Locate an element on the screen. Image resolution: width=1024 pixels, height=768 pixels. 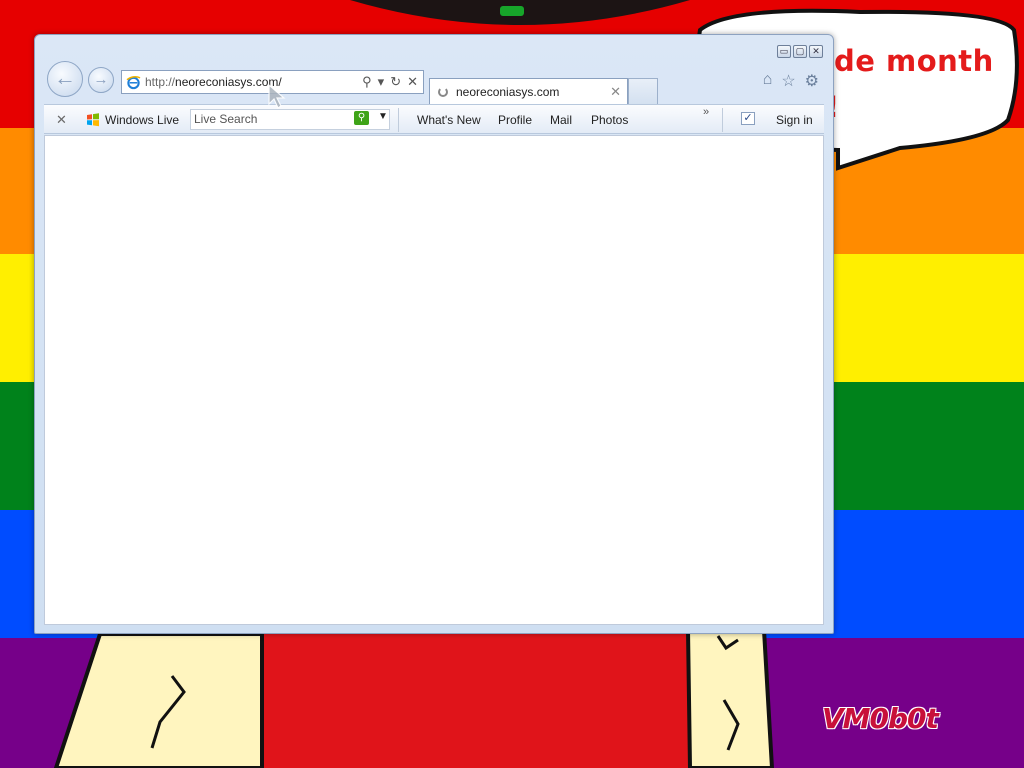
home-icon: ⌂ is located at coordinates (768, 81).